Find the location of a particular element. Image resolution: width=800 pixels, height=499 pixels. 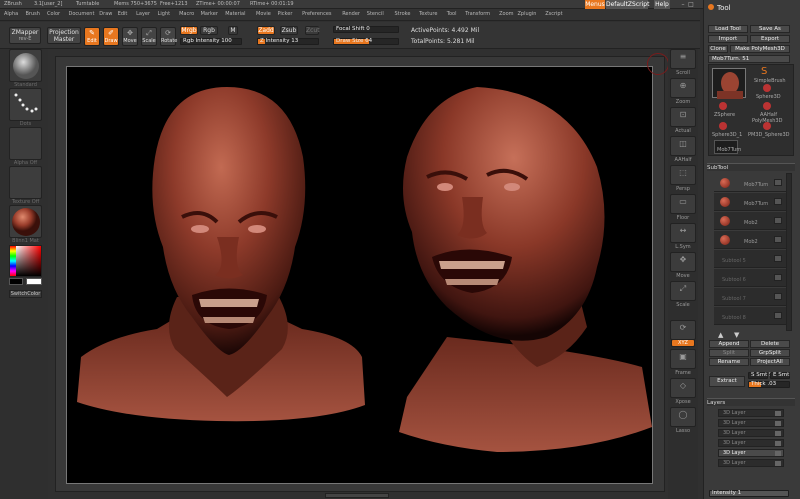

move-up-icon: ▲ is located at coordinates (724, 335).